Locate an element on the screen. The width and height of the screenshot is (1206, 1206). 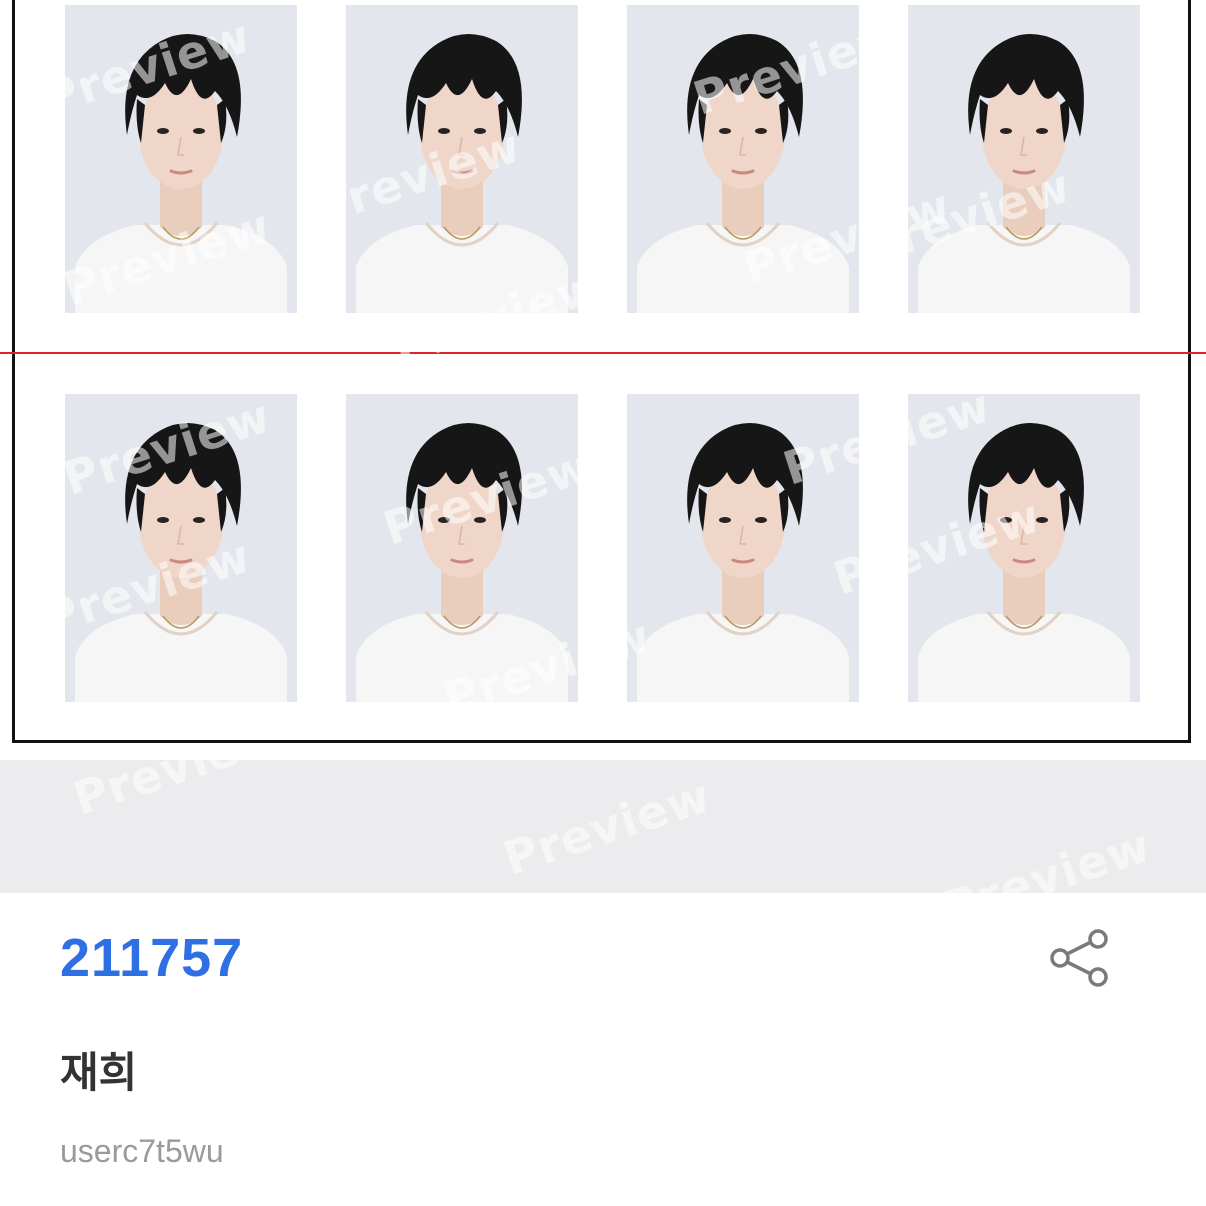
gray-band: Preview Preview Preview is located at coordinates (603, 826).